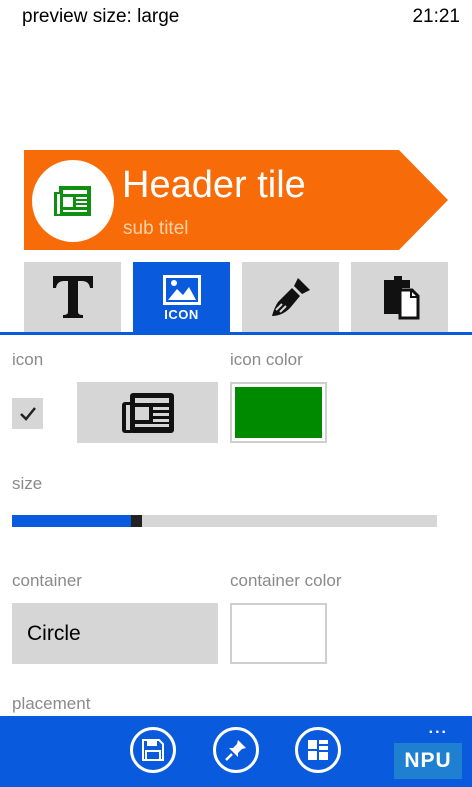 The image size is (472, 787). Describe the element at coordinates (236, 333) in the screenshot. I see `tab-divider` at that location.